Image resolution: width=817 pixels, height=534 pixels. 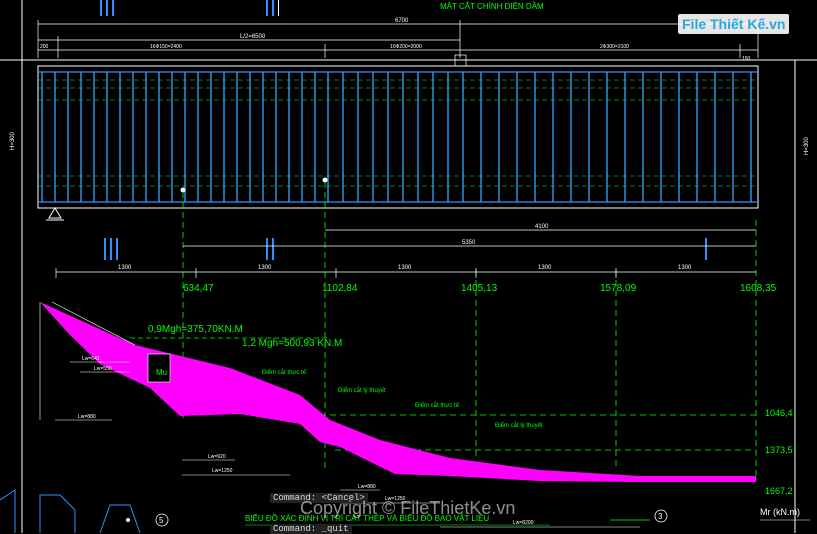 What do you see at coordinates (103, 369) in the screenshot?
I see `small-dim-label: Lw=550` at bounding box center [103, 369].